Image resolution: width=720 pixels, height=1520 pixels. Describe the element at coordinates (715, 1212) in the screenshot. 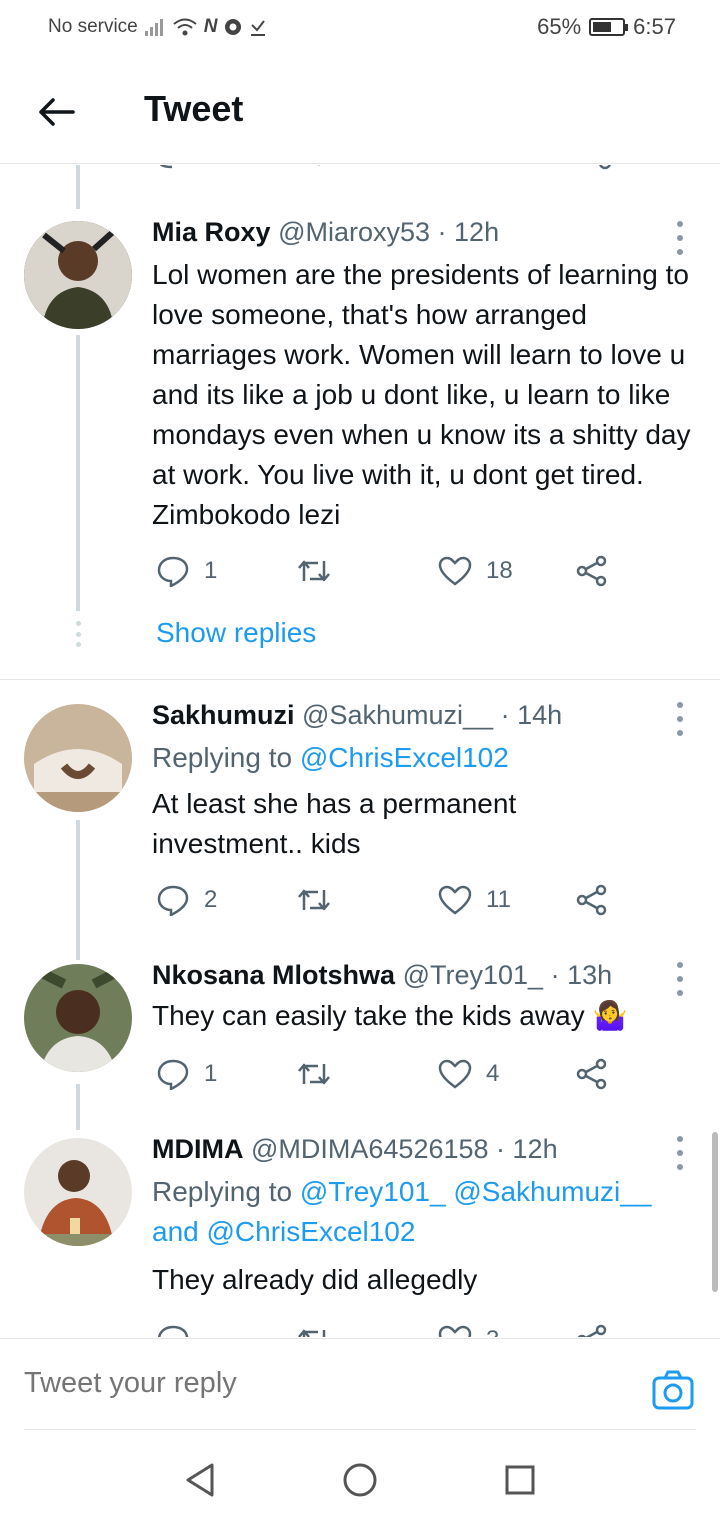

I see `scrollbar` at that location.